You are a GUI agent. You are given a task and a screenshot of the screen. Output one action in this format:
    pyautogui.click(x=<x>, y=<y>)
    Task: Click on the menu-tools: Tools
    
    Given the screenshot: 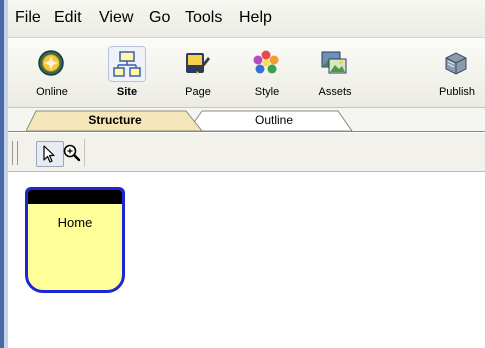 What is the action you would take?
    pyautogui.click(x=203, y=18)
    